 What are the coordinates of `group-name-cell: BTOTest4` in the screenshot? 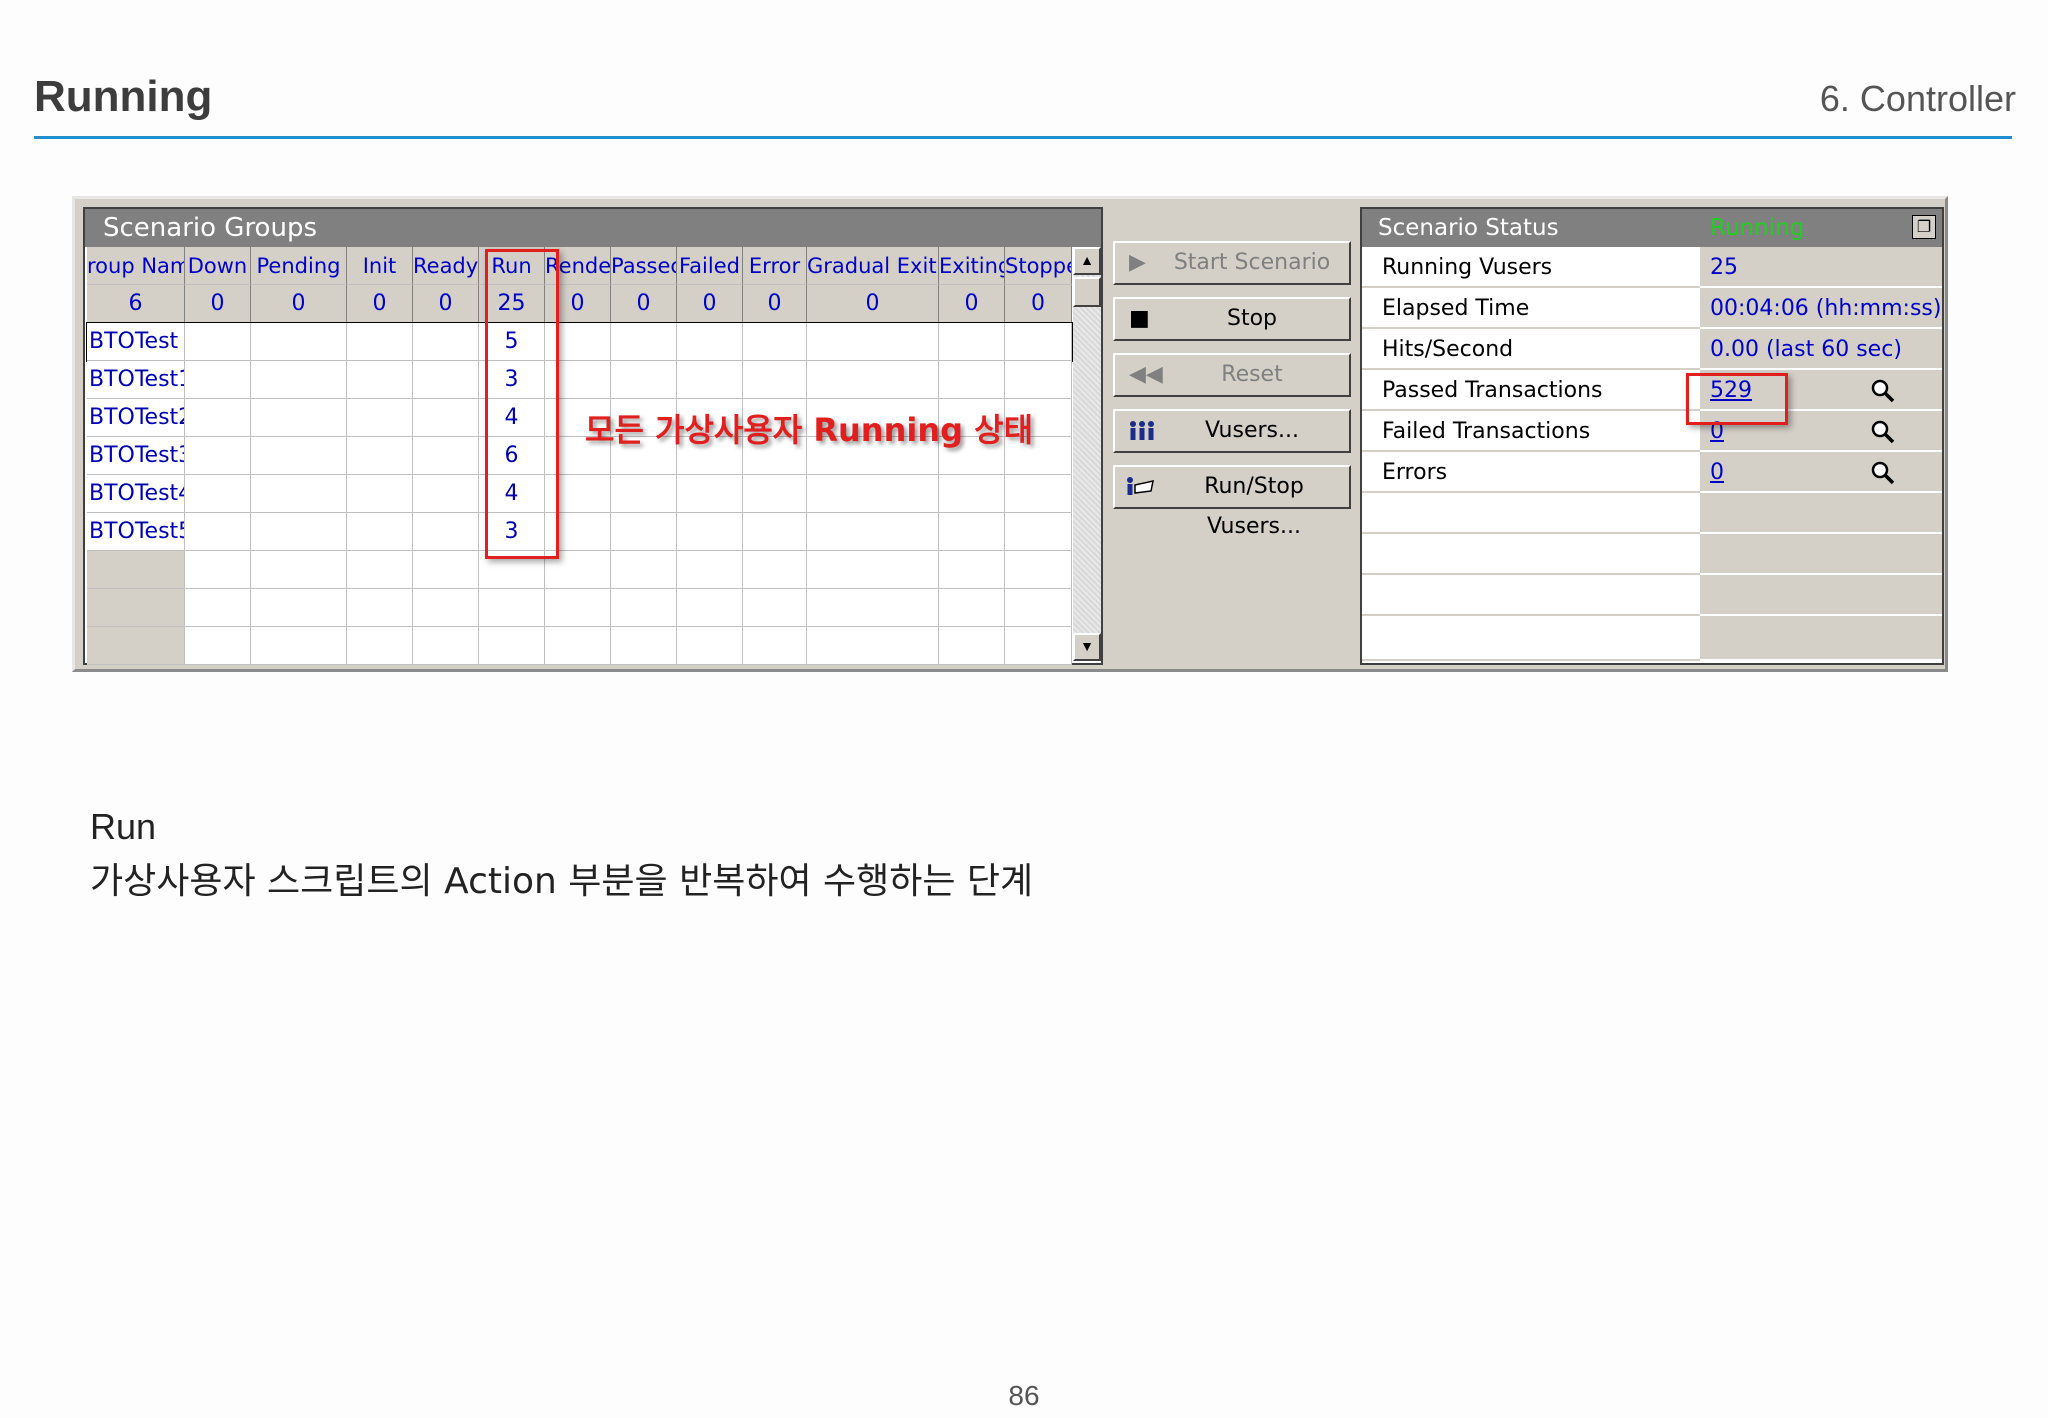 It's located at (136, 494).